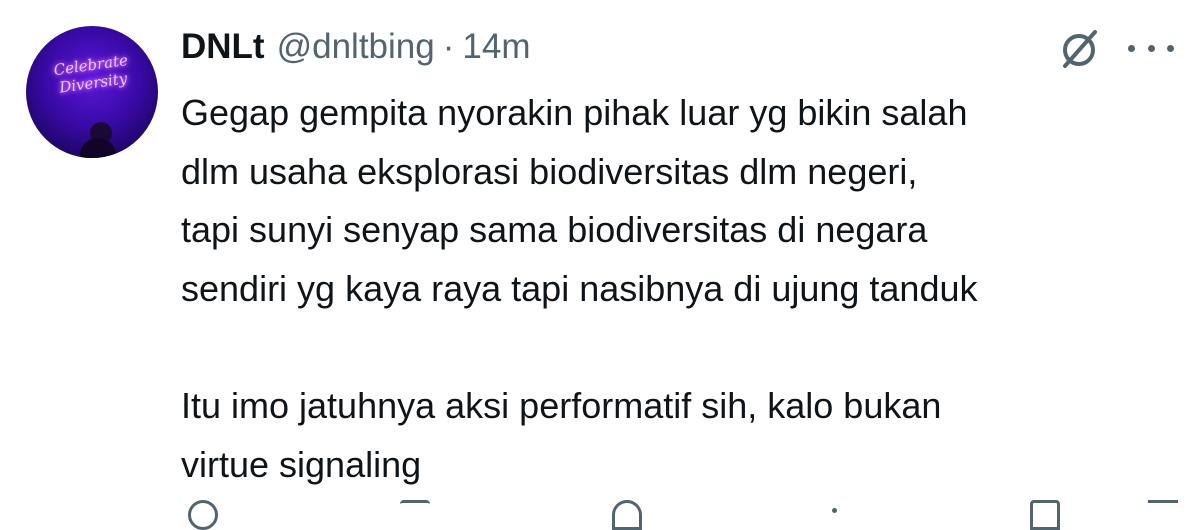  What do you see at coordinates (90, 73) in the screenshot?
I see `avatar-neon-text: Celebrate Diversity` at bounding box center [90, 73].